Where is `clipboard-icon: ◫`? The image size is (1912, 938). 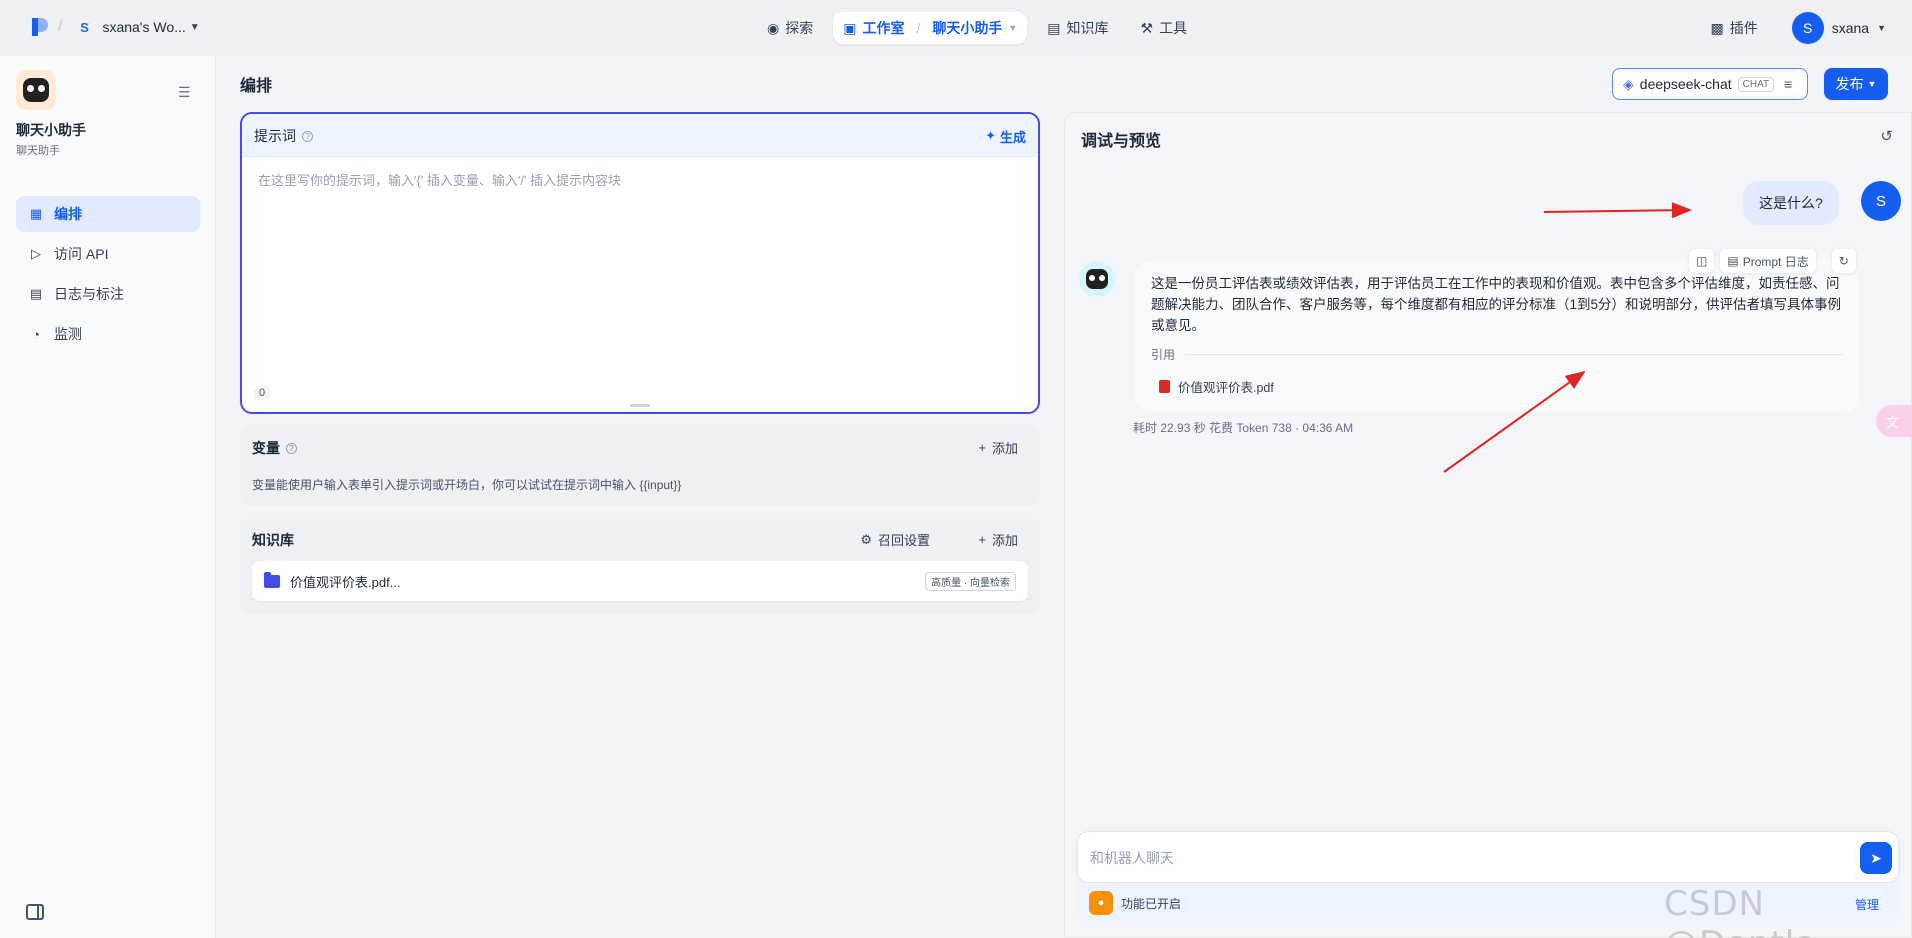
clipboard-icon: ◫ is located at coordinates (1702, 261).